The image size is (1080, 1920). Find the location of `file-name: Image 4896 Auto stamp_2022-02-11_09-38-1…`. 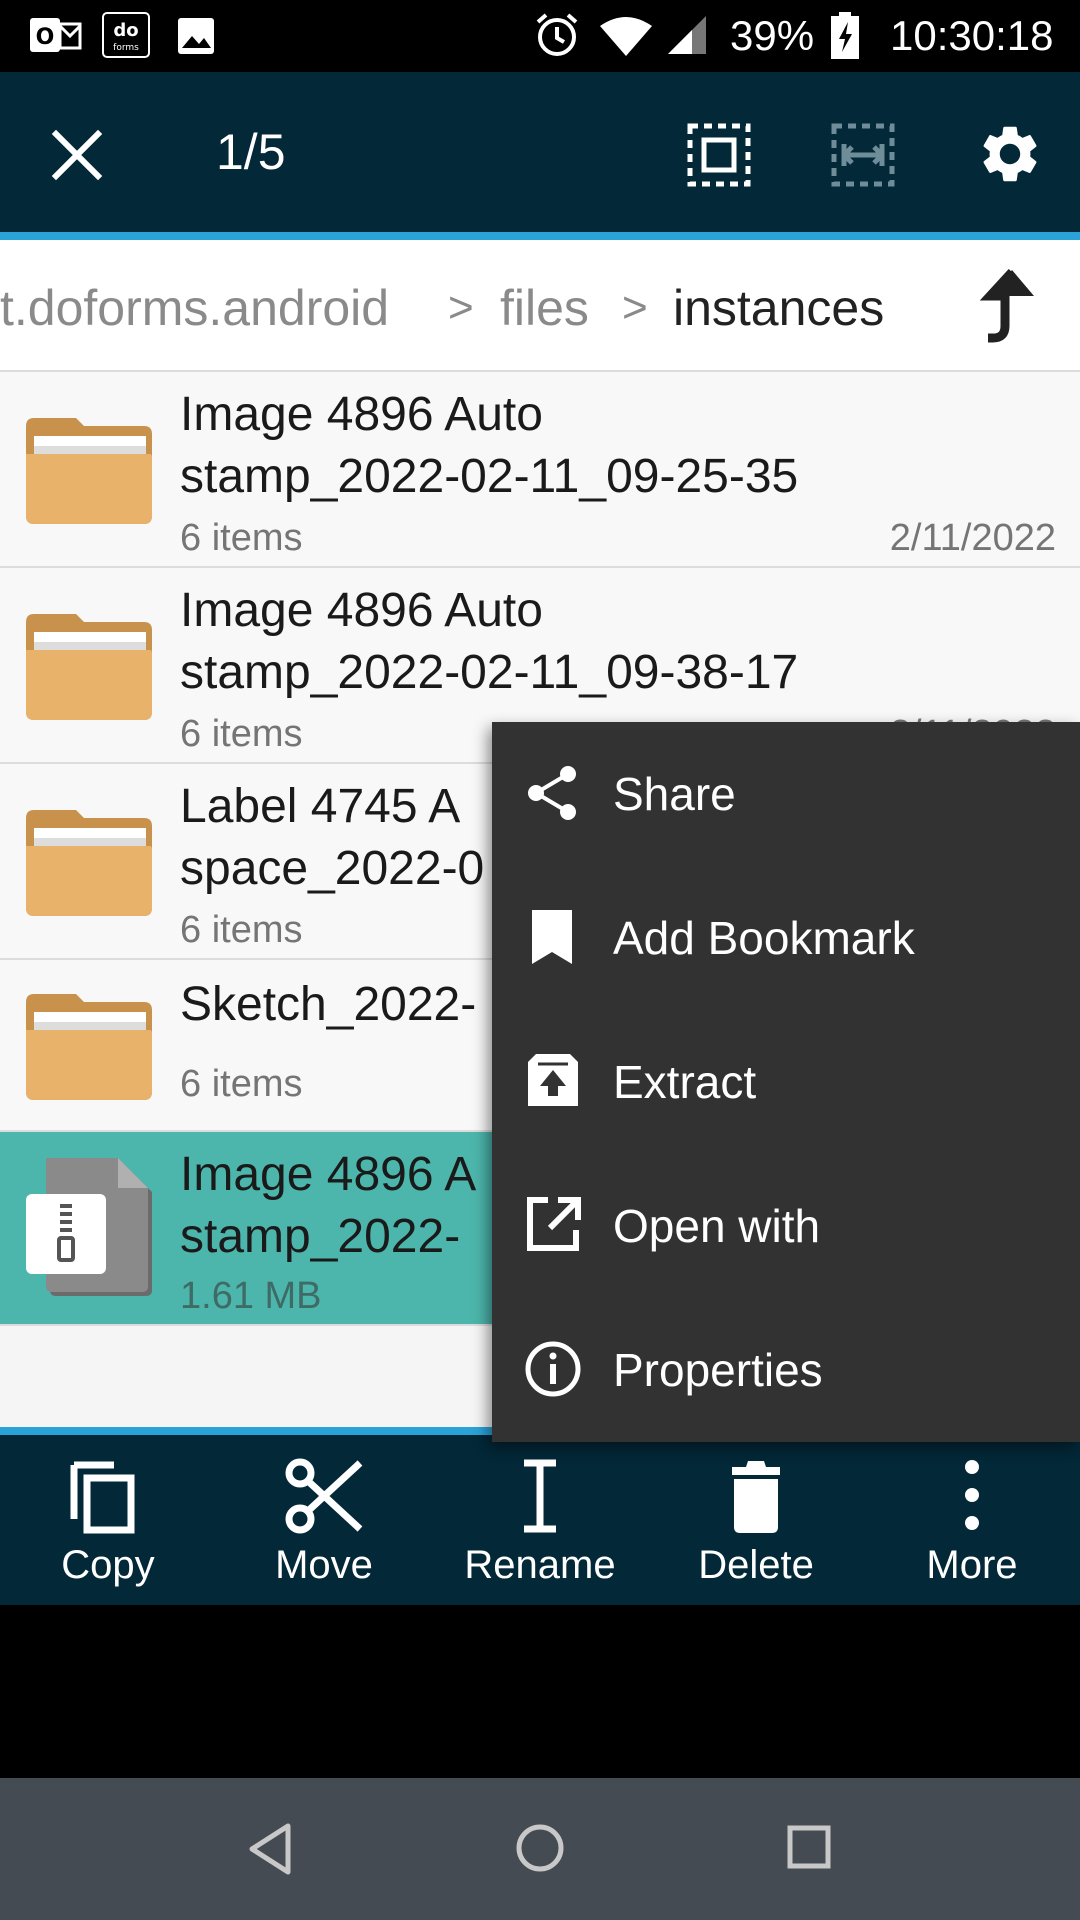

file-name: Image 4896 Auto stamp_2022-02-11_09-38-1… is located at coordinates (489, 641).